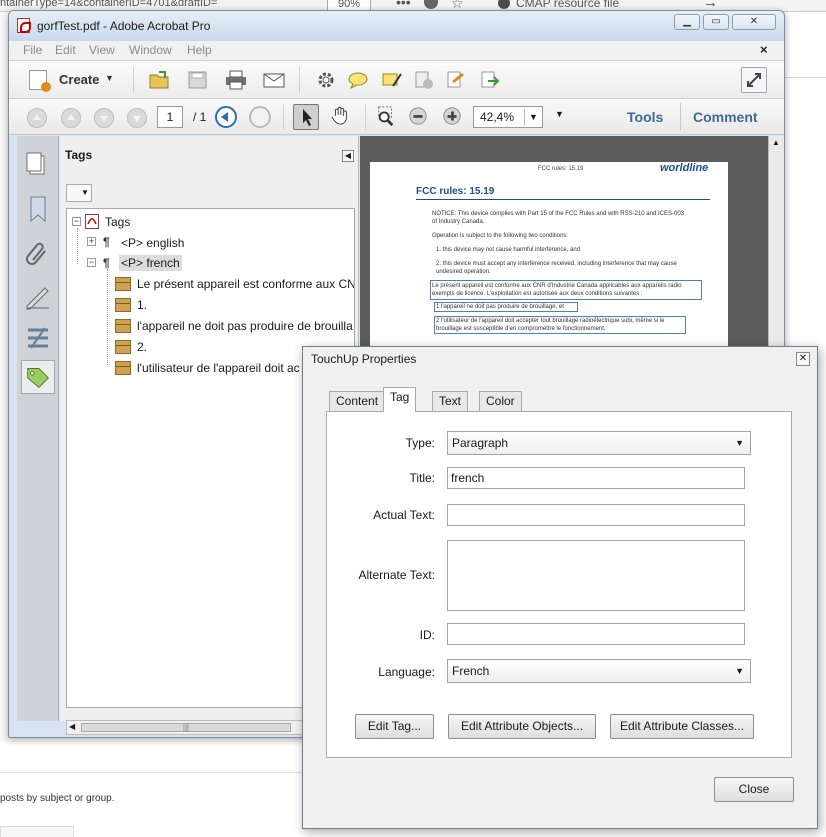  Describe the element at coordinates (558, 5) in the screenshot. I see `bookmark-item: CMAP resource file` at that location.